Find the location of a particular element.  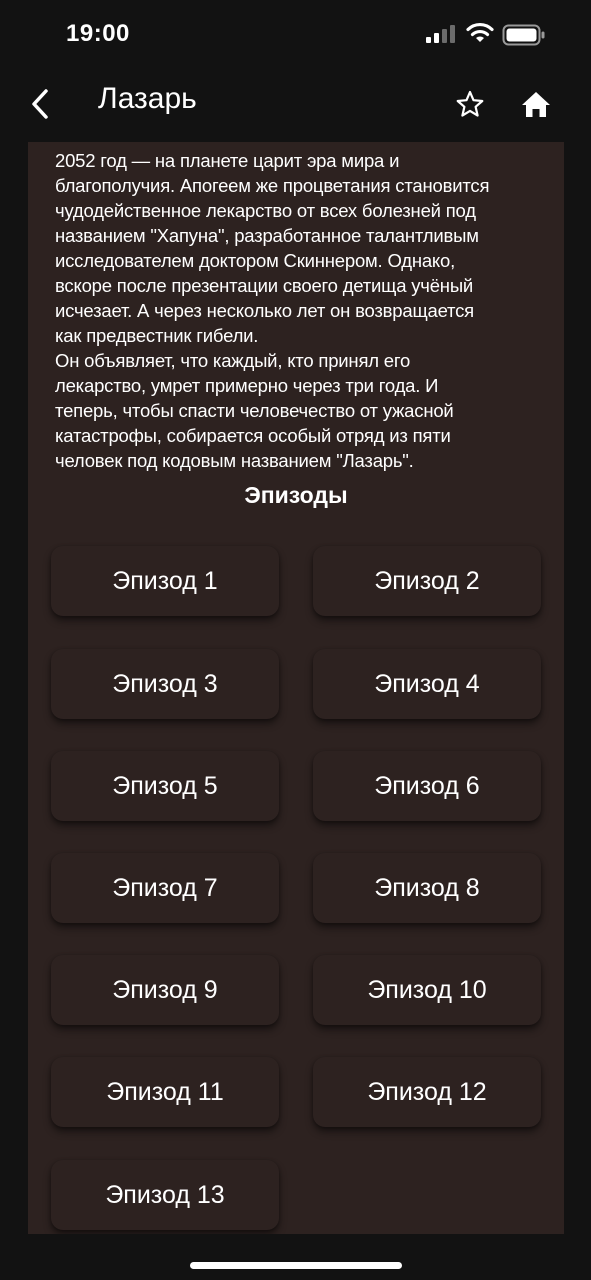

status-time: 19:00 is located at coordinates (98, 33).